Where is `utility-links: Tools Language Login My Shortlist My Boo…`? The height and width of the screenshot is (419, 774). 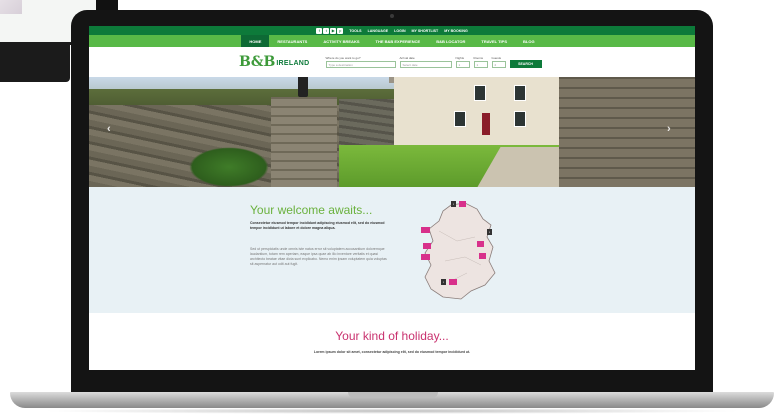 utility-links: Tools Language Login My Shortlist My Boo… is located at coordinates (408, 31).